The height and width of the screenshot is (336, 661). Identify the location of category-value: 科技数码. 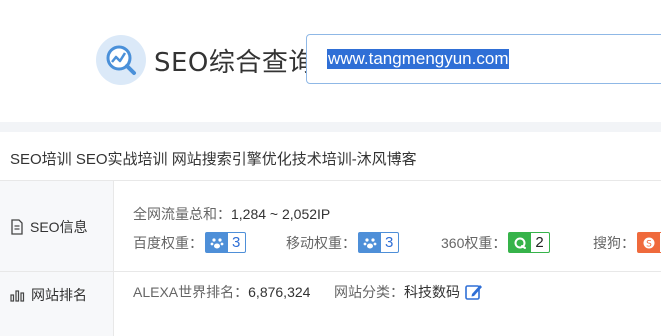
(432, 292).